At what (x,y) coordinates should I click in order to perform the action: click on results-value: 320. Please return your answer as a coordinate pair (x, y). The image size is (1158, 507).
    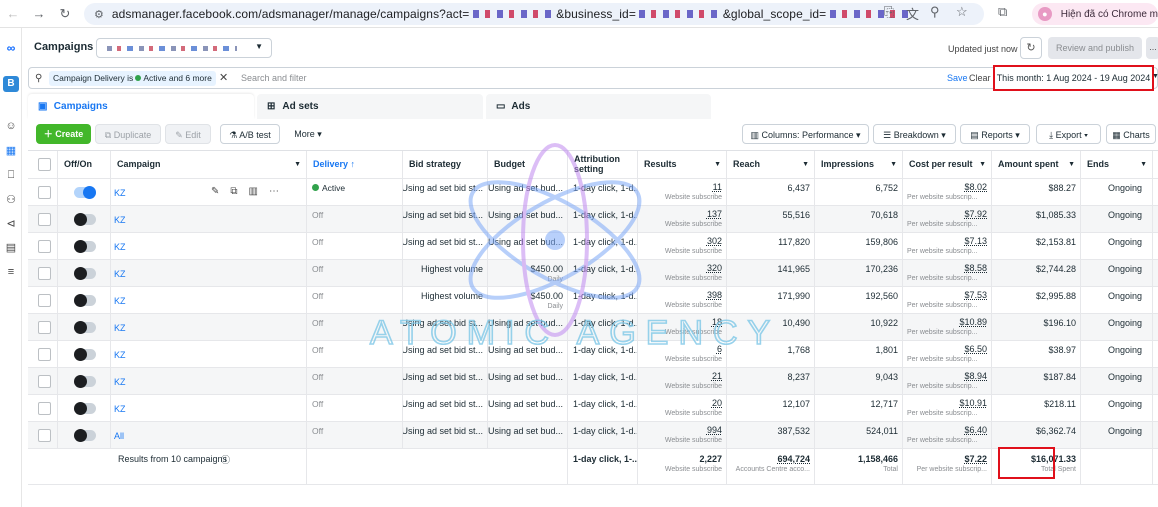
    Looking at the image, I should click on (714, 268).